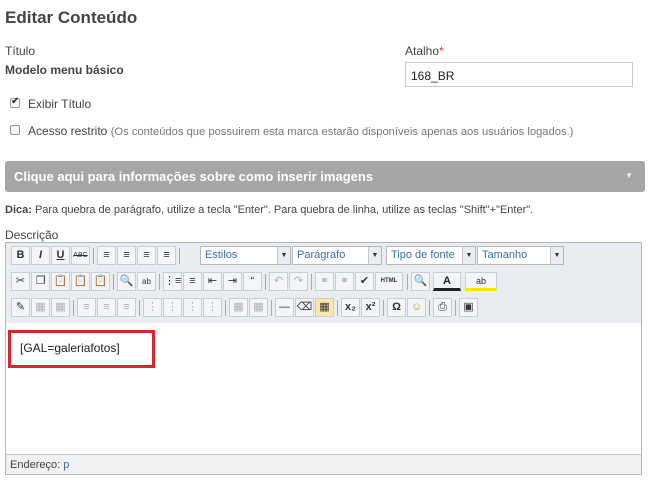 This screenshot has height=483, width=653. I want to click on atalho-label-text: Atalho, so click(422, 51).